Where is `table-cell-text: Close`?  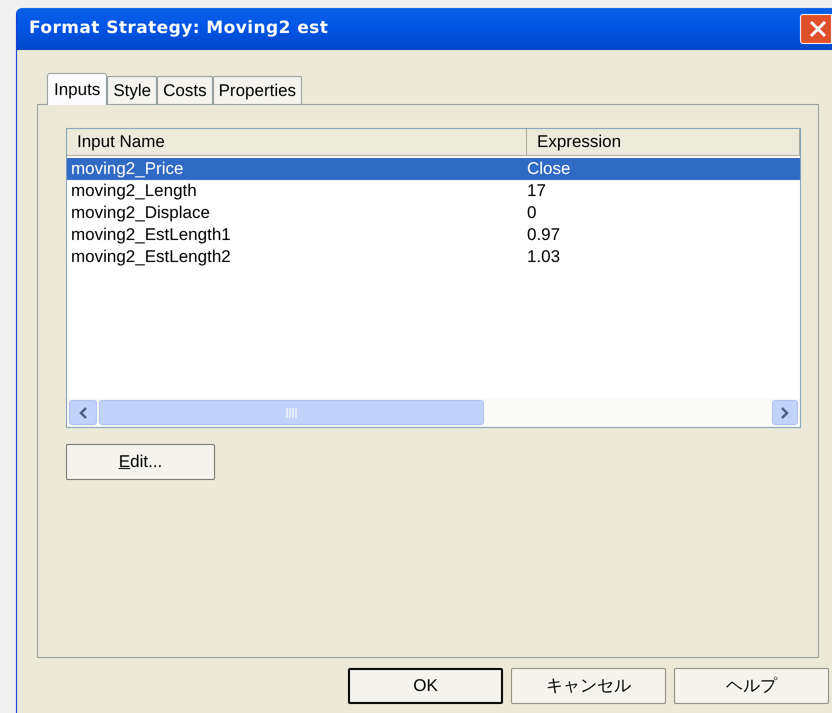 table-cell-text: Close is located at coordinates (549, 169).